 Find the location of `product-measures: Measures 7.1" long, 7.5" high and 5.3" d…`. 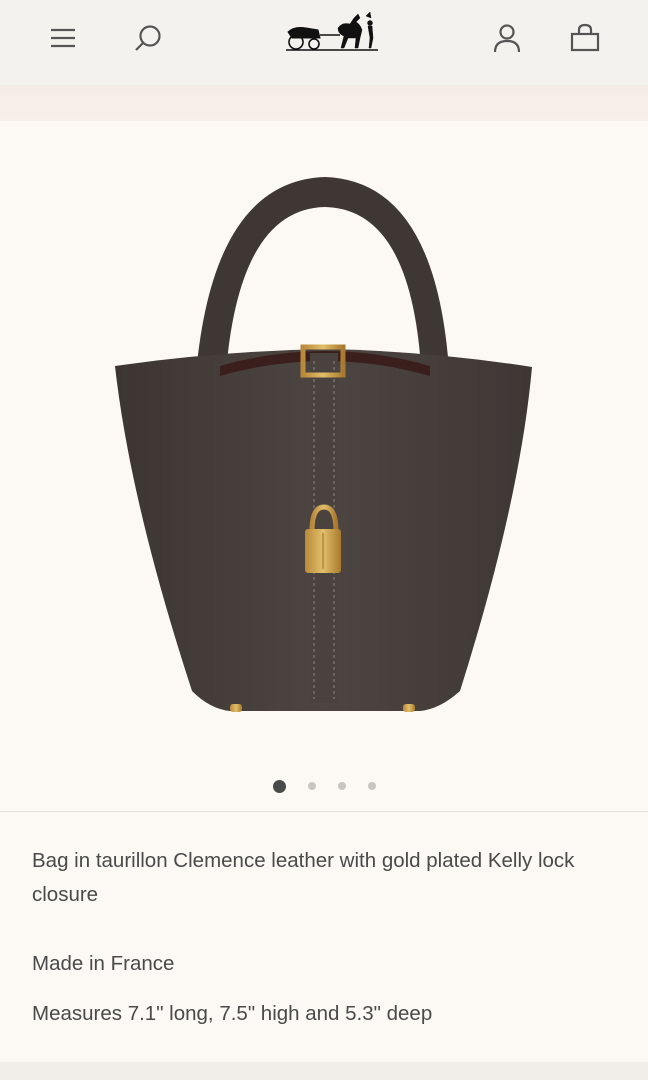

product-measures: Measures 7.1" long, 7.5" high and 5.3" d… is located at coordinates (232, 1013).